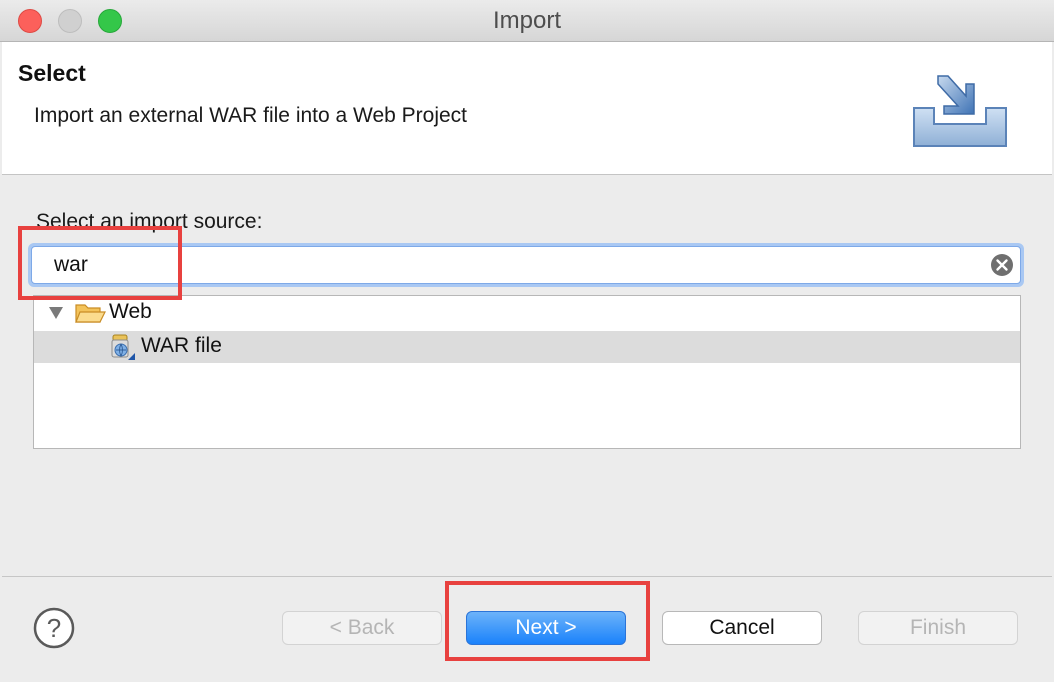  Describe the element at coordinates (527, 347) in the screenshot. I see `tree-item-war-file: WAR file` at that location.